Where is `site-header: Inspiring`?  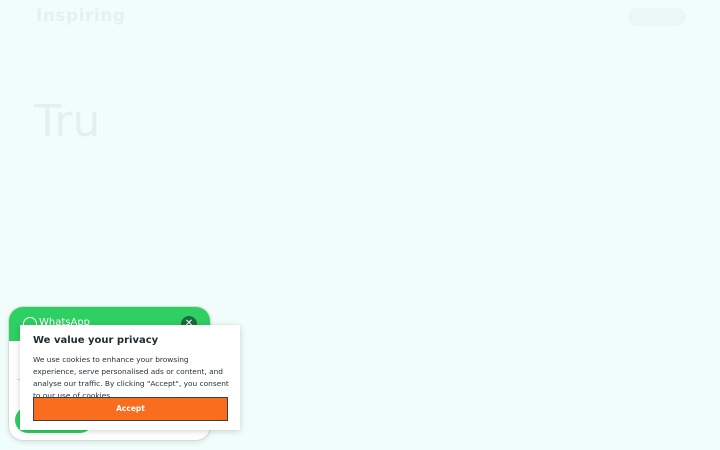
site-header: Inspiring is located at coordinates (360, 18).